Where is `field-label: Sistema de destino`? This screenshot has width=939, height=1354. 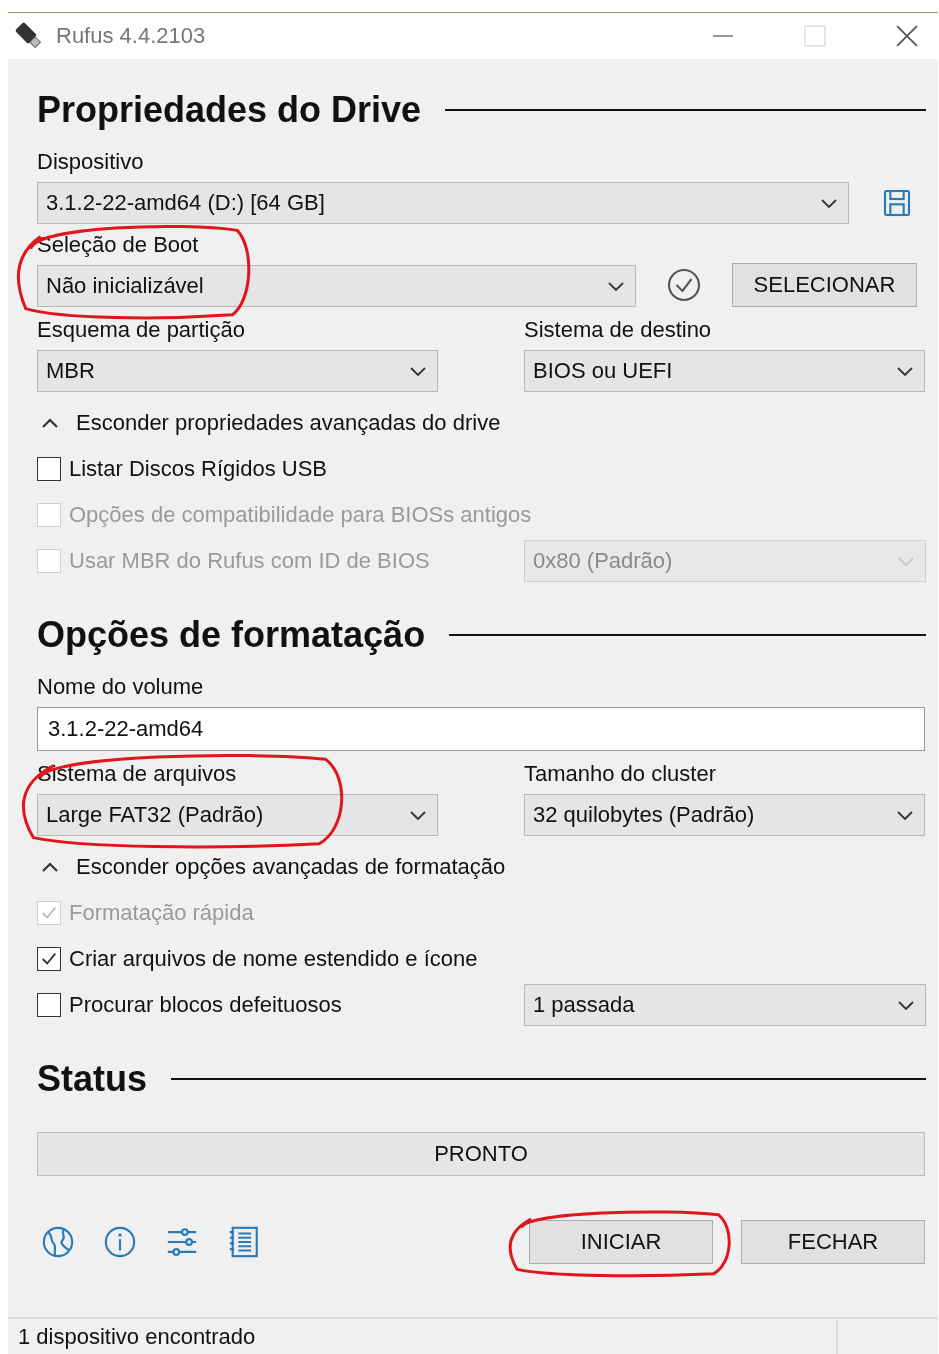
field-label: Sistema de destino is located at coordinates (618, 330).